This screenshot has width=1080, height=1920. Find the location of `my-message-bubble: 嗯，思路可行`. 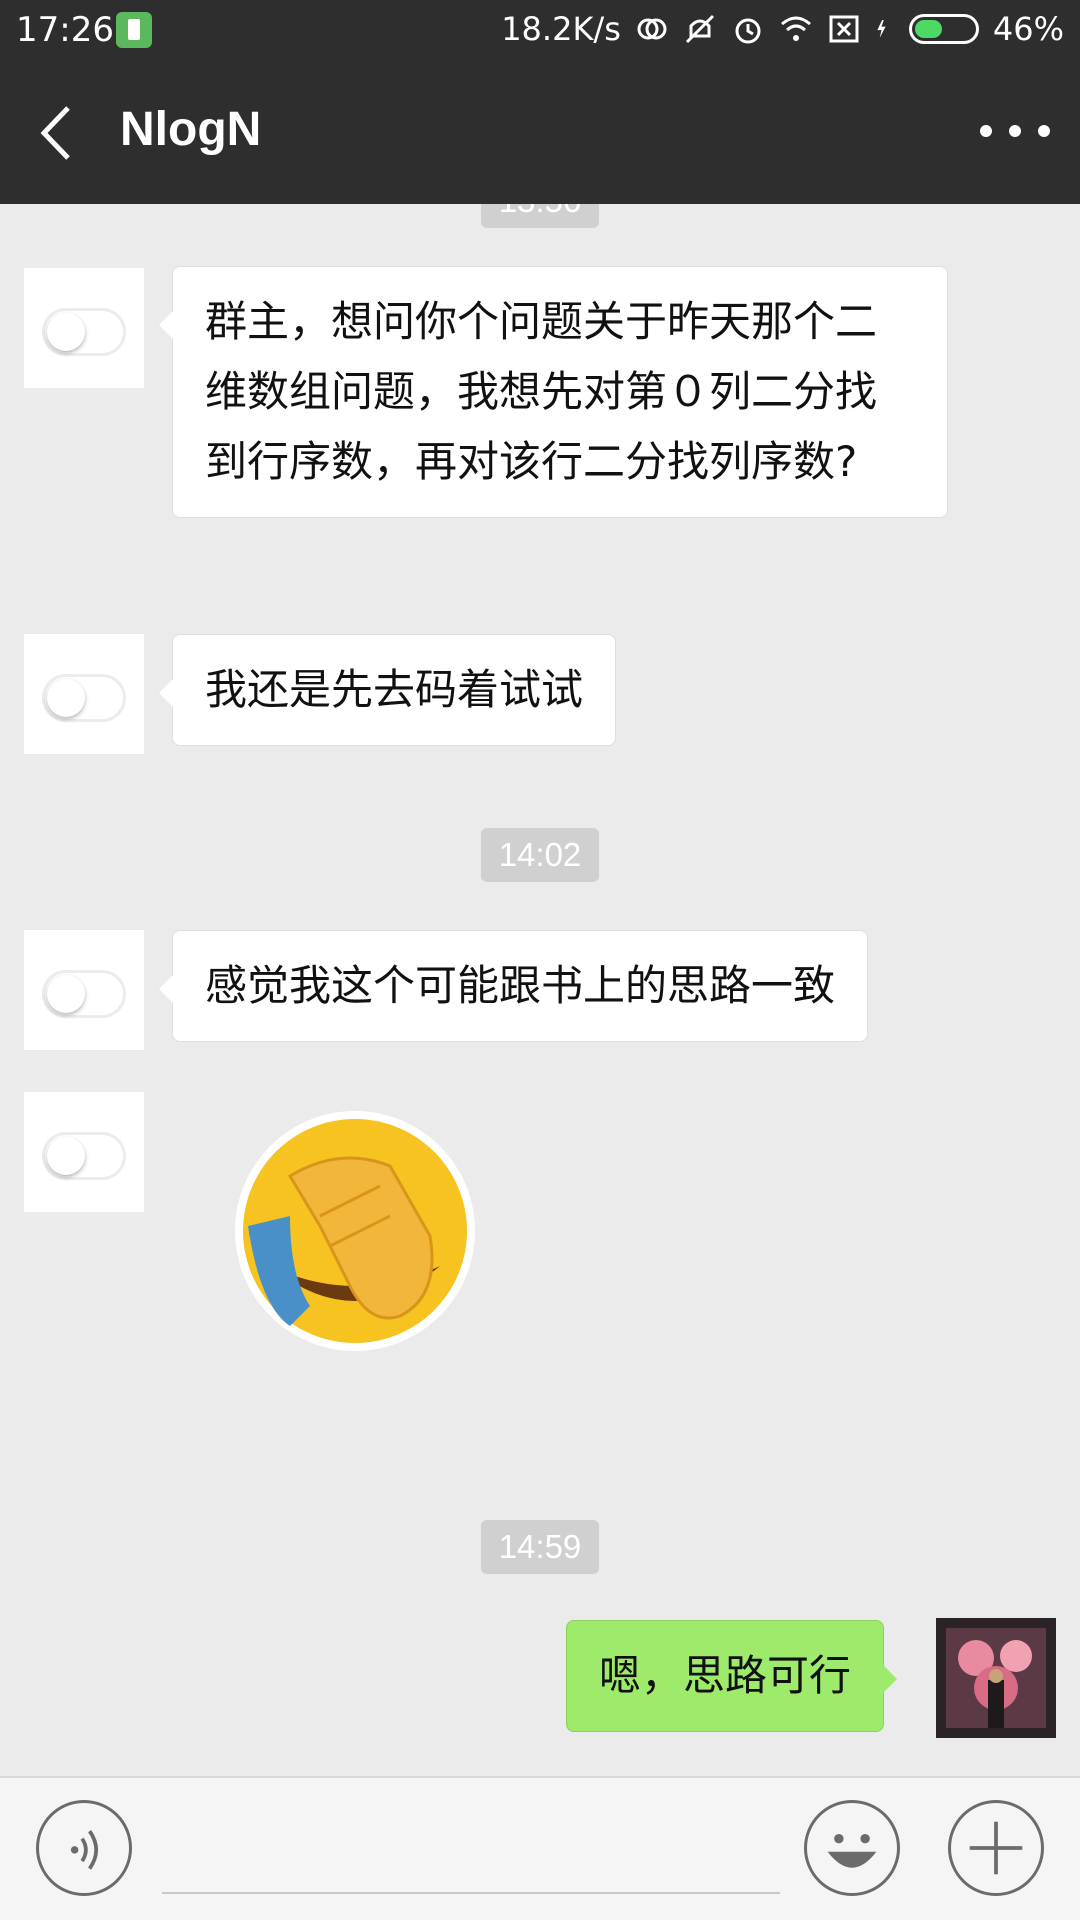

my-message-bubble: 嗯，思路可行 is located at coordinates (732, 1676).